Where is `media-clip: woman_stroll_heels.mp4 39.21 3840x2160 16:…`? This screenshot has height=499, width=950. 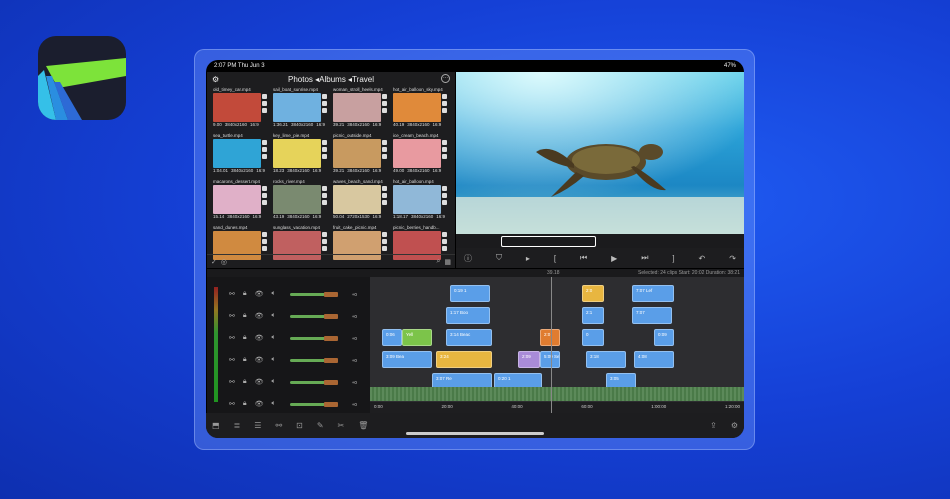
media-clip: woman_stroll_heels.mp4 39.21 3840x2160 16:… is located at coordinates (362, 109).